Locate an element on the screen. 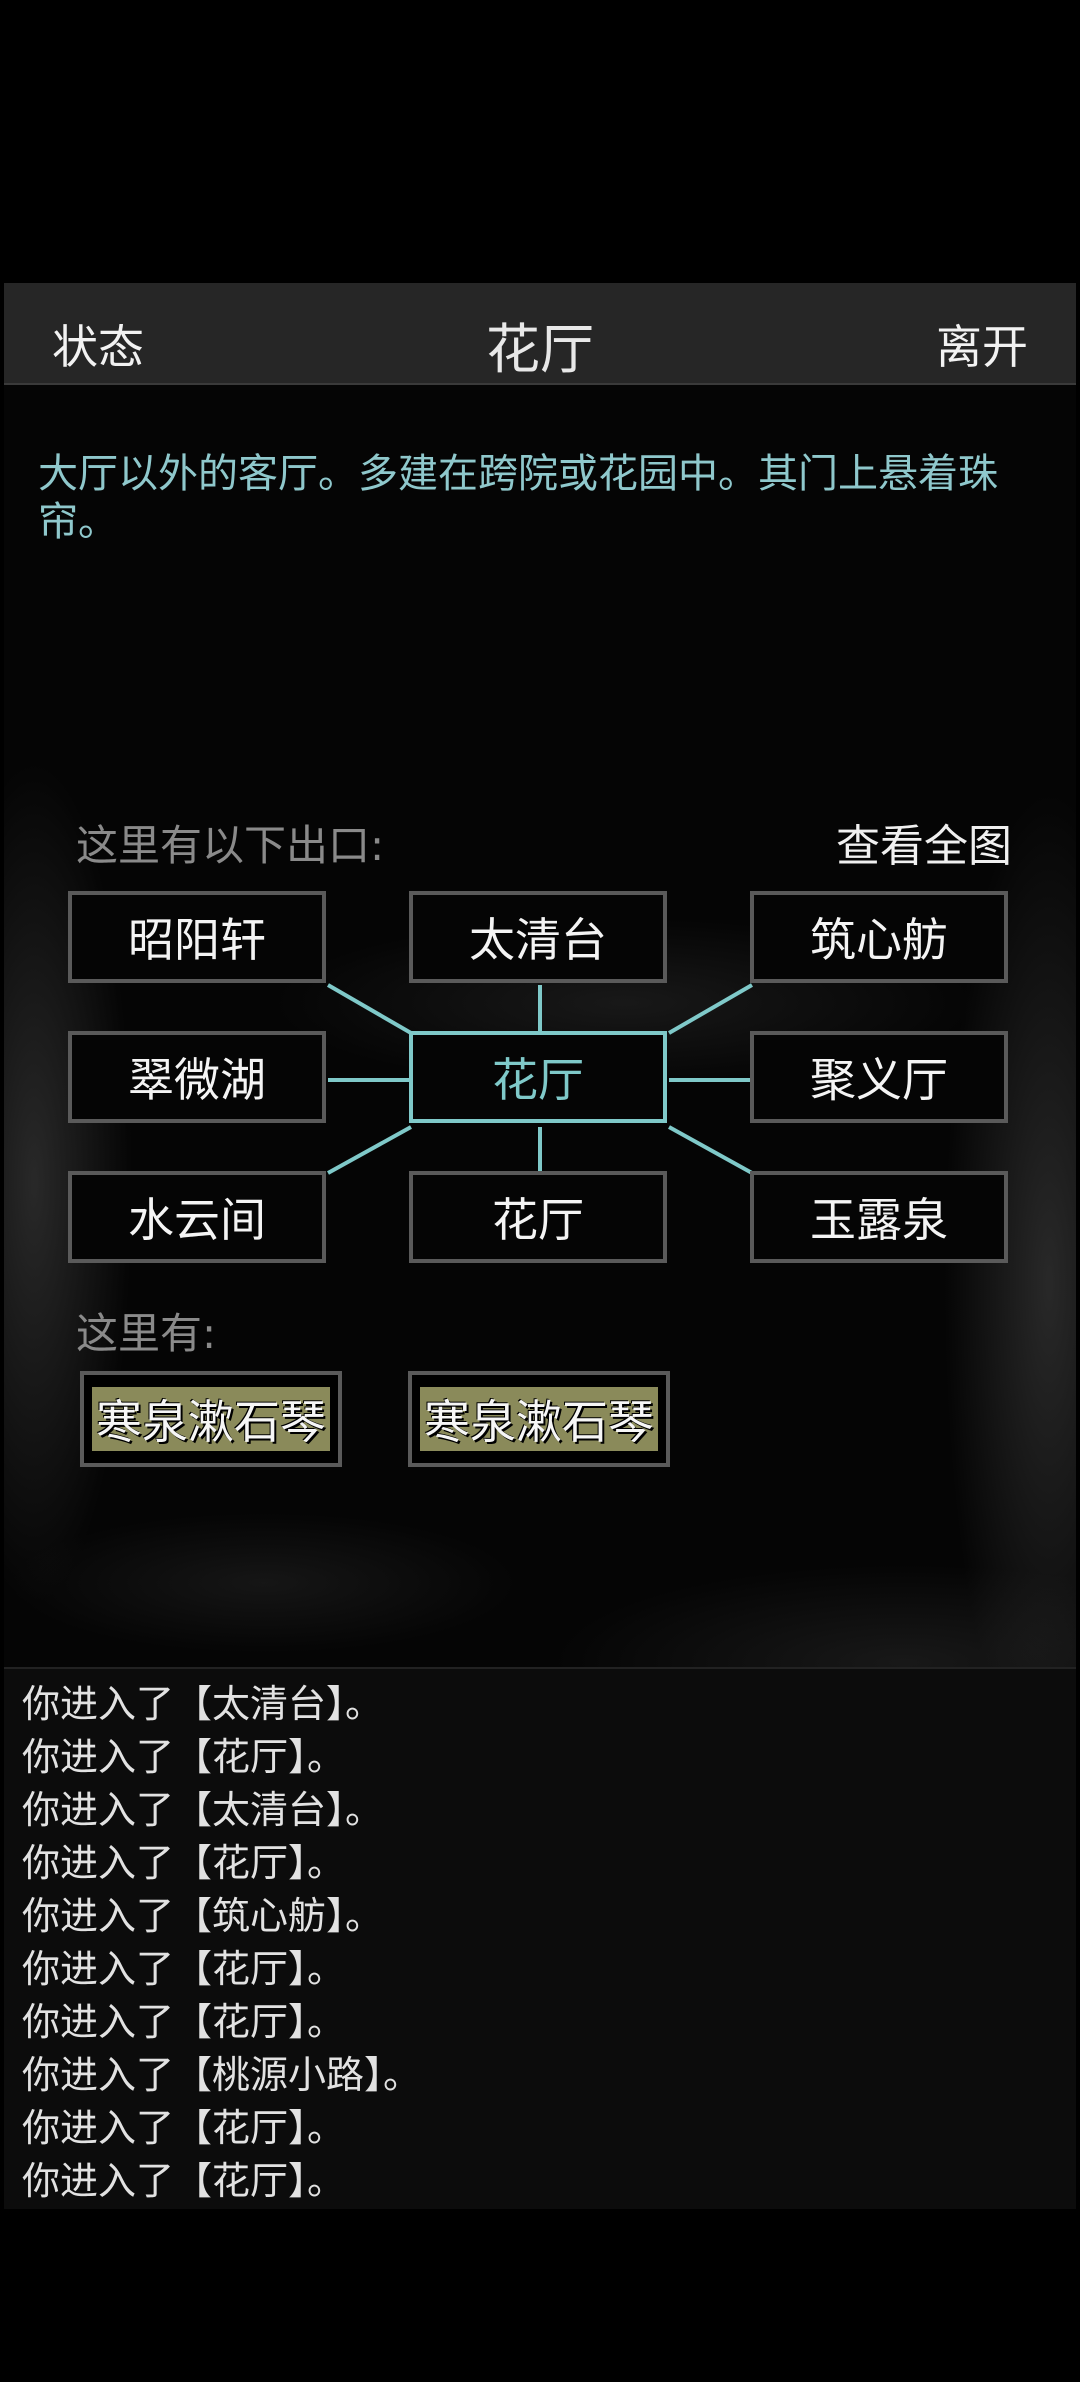 This screenshot has width=1080, height=2382. connector-nw is located at coordinates (369, 1009).